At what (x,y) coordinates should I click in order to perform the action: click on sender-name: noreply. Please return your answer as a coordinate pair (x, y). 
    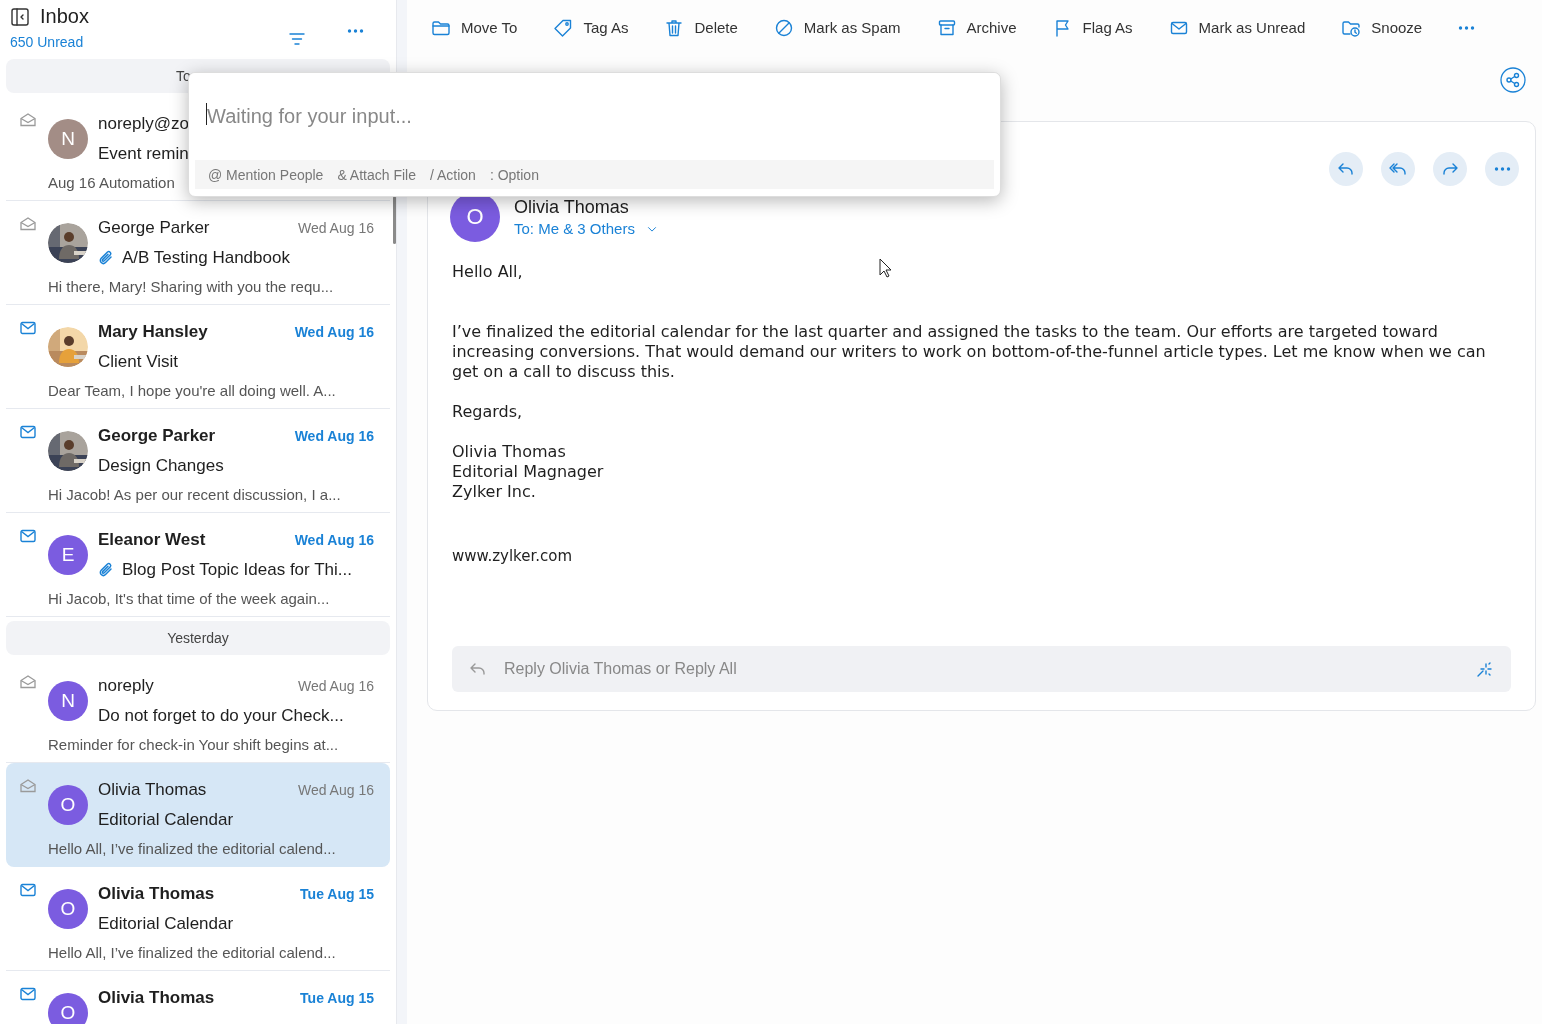
    Looking at the image, I should click on (126, 686).